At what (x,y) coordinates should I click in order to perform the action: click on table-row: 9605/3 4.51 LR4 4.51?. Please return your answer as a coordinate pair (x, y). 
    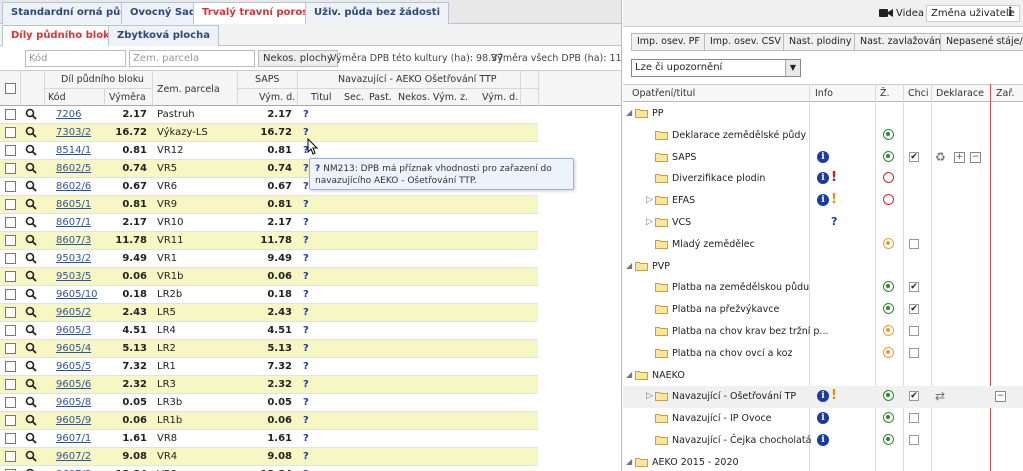
    Looking at the image, I should click on (269, 331).